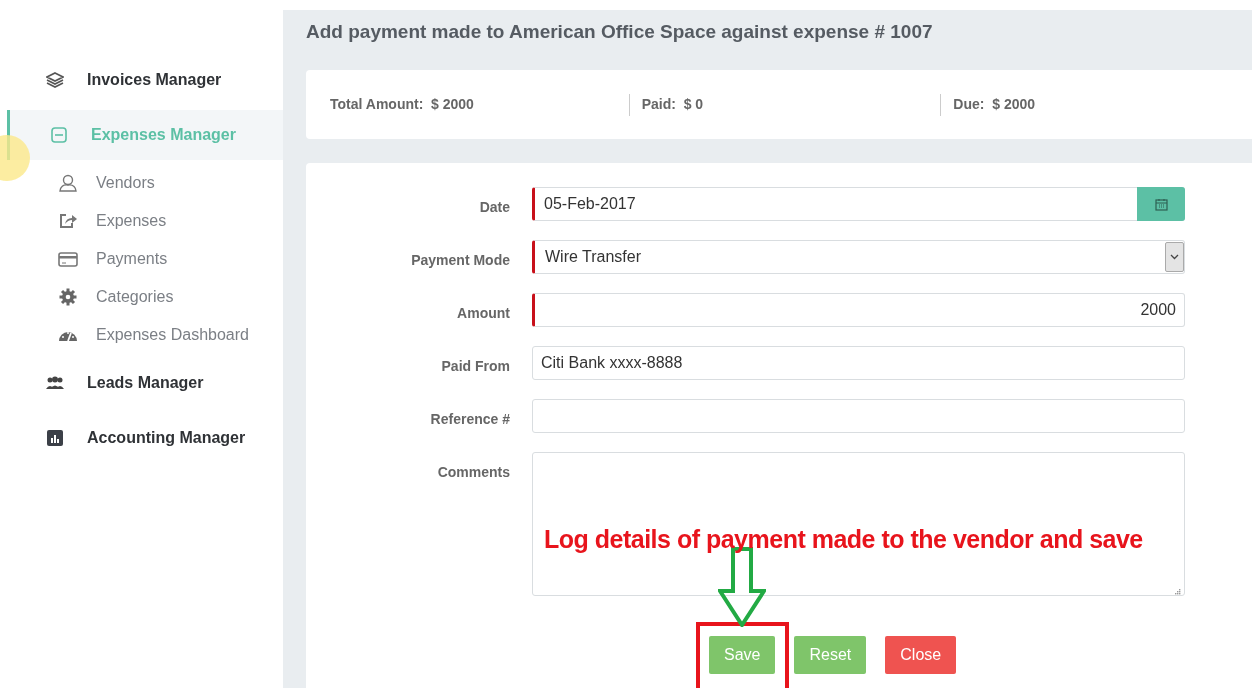  Describe the element at coordinates (494, 207) in the screenshot. I see `field-label: Date` at that location.